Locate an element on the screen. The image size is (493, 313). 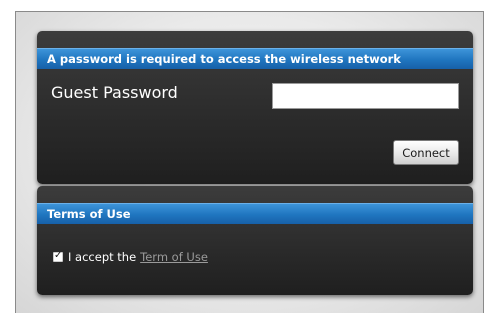
guest-password-label: Guest Password is located at coordinates (114, 92).